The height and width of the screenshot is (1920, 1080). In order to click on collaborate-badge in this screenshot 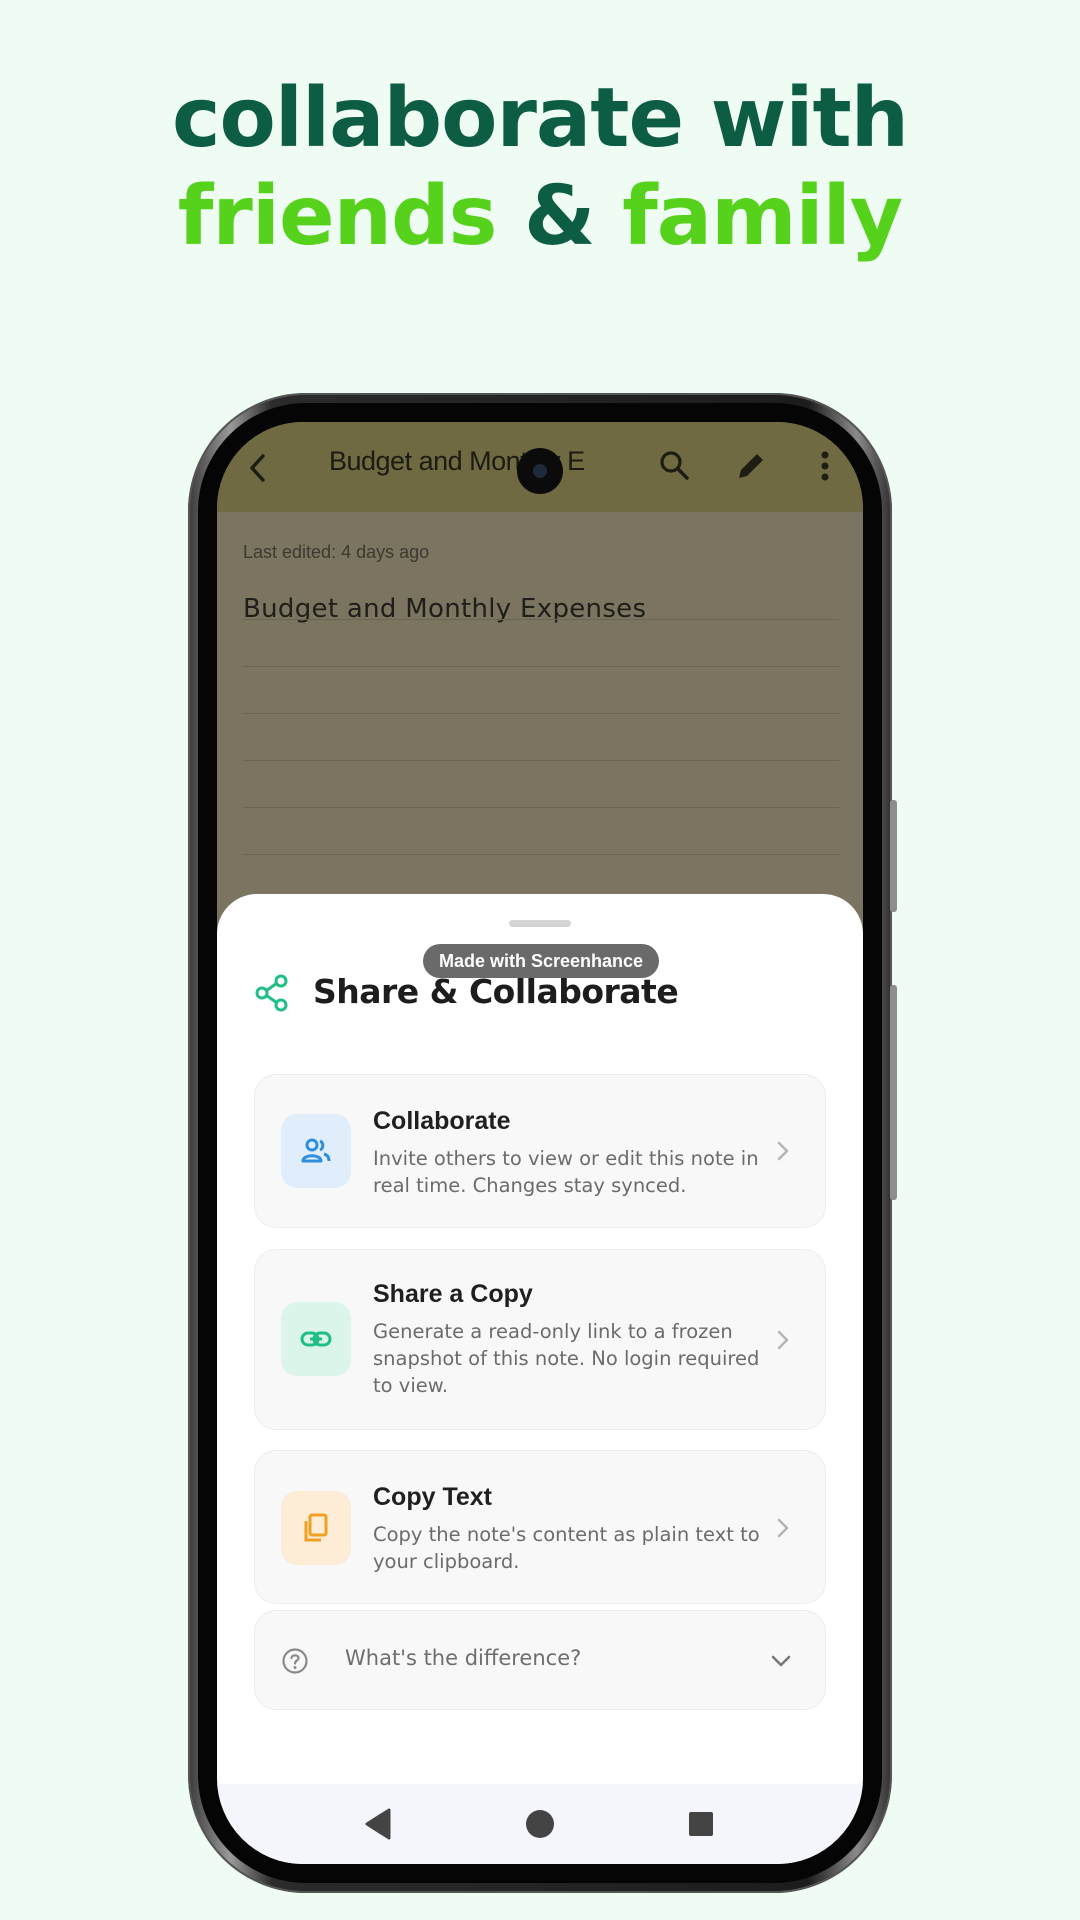, I will do `click(316, 1151)`.